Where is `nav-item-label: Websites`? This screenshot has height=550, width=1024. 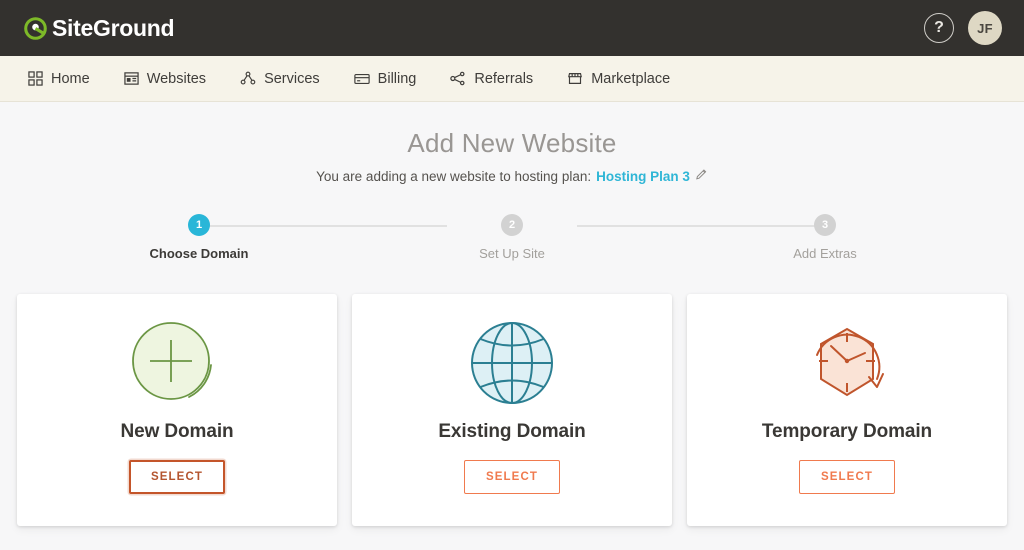 nav-item-label: Websites is located at coordinates (176, 78).